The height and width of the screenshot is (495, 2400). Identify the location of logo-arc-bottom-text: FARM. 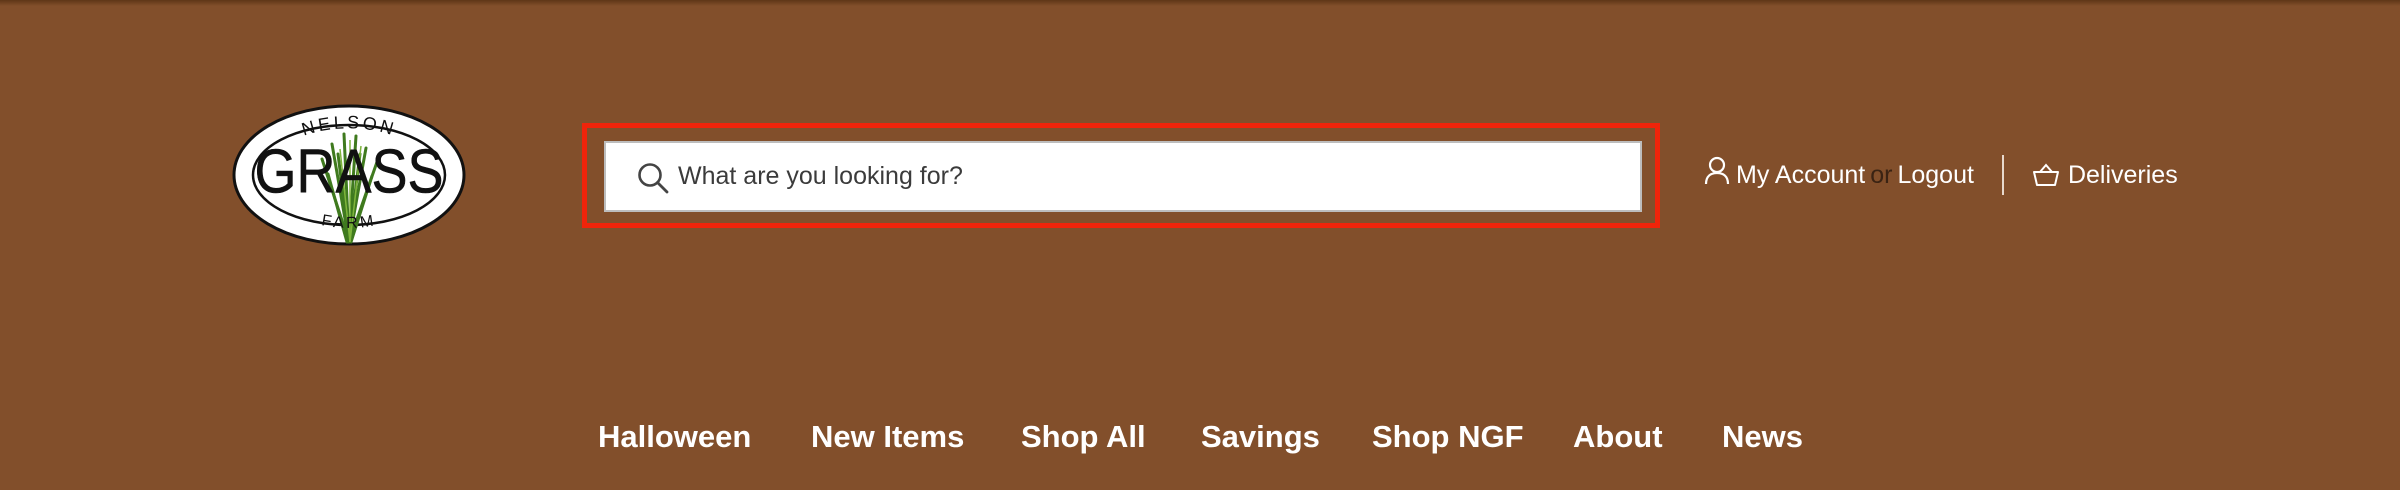
(347, 222).